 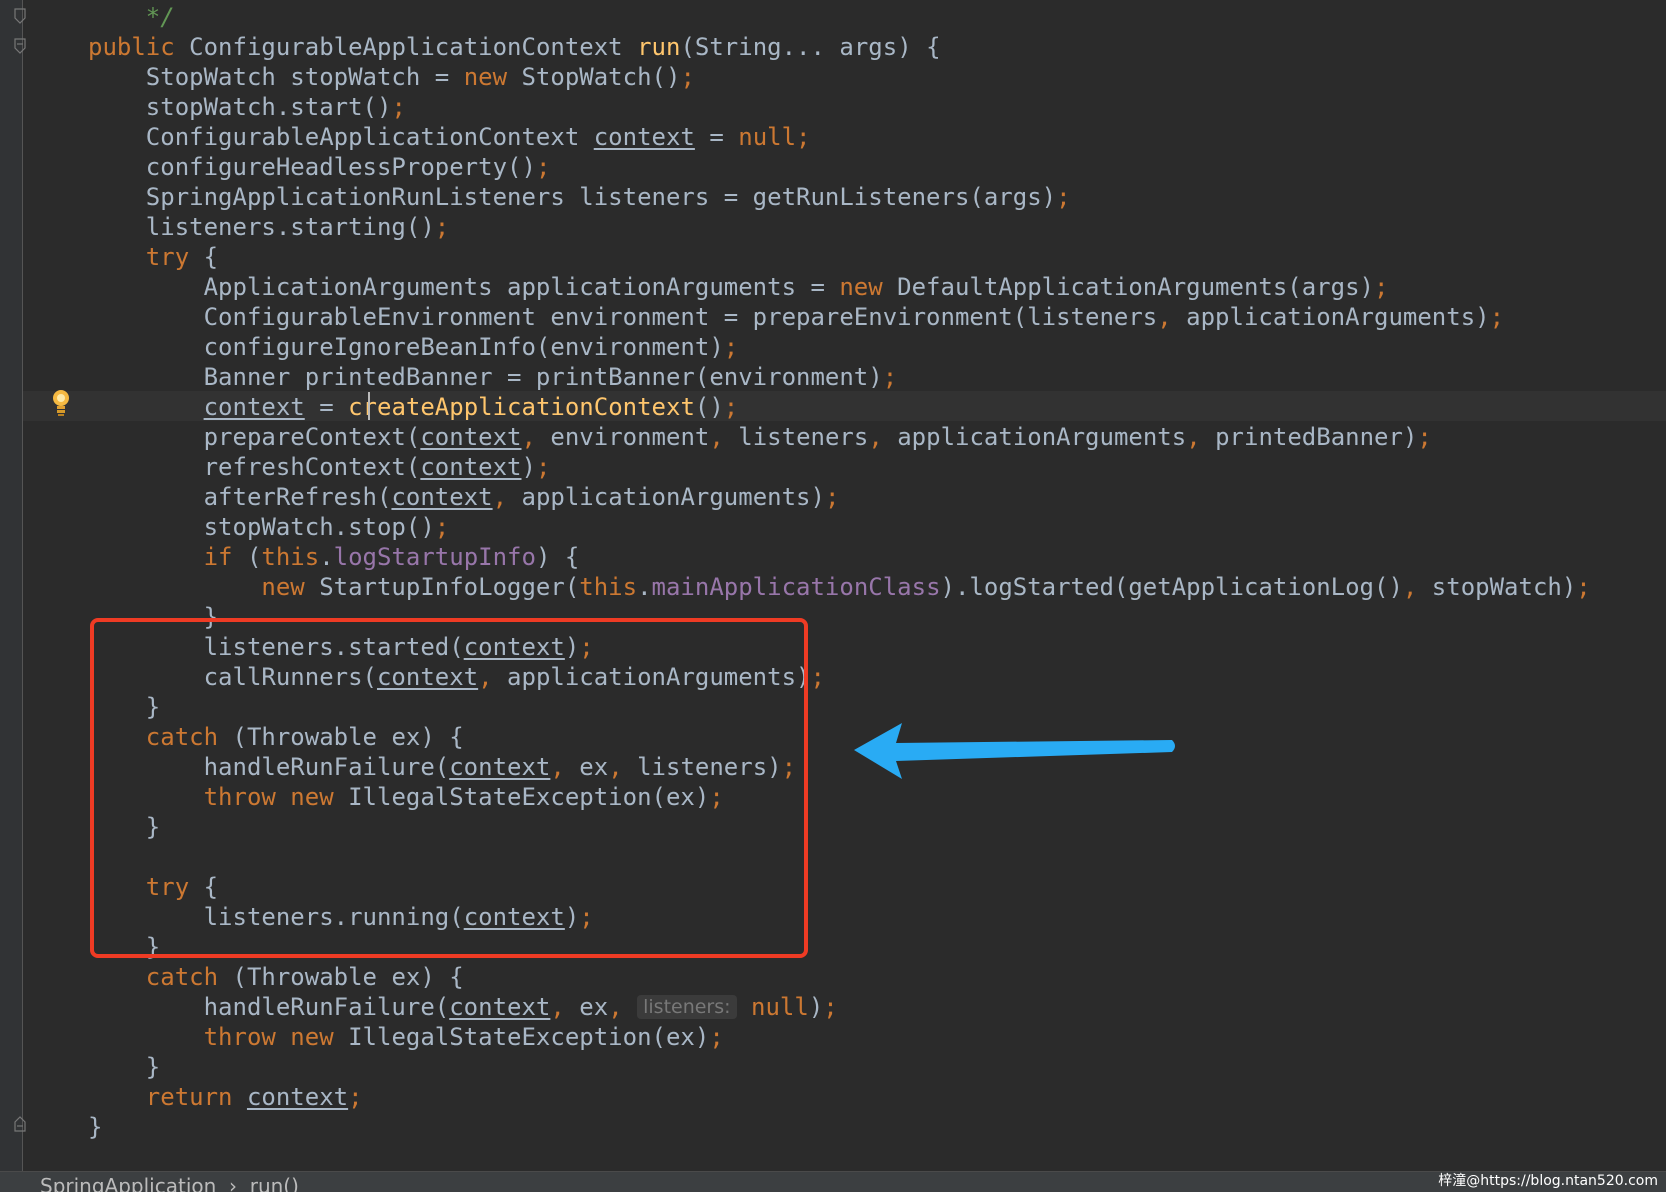 I want to click on code-line: refreshContext(context);, so click(x=319, y=467).